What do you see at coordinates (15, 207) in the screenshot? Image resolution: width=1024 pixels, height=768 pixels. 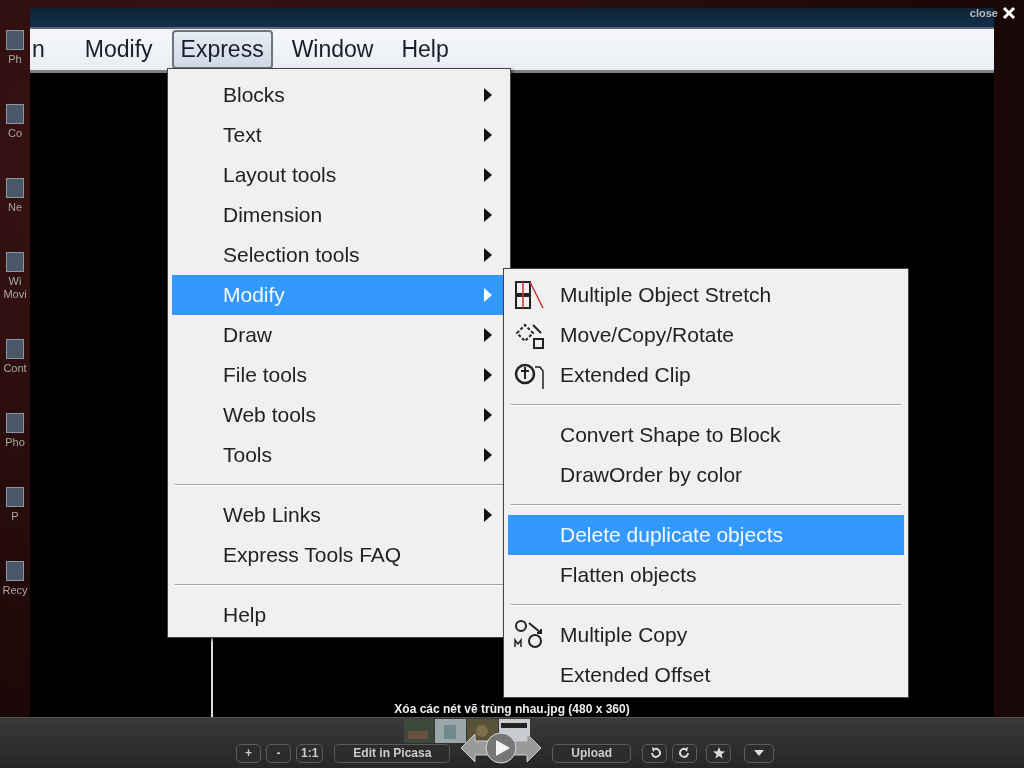 I see `desktop-icon-label: Ne` at bounding box center [15, 207].